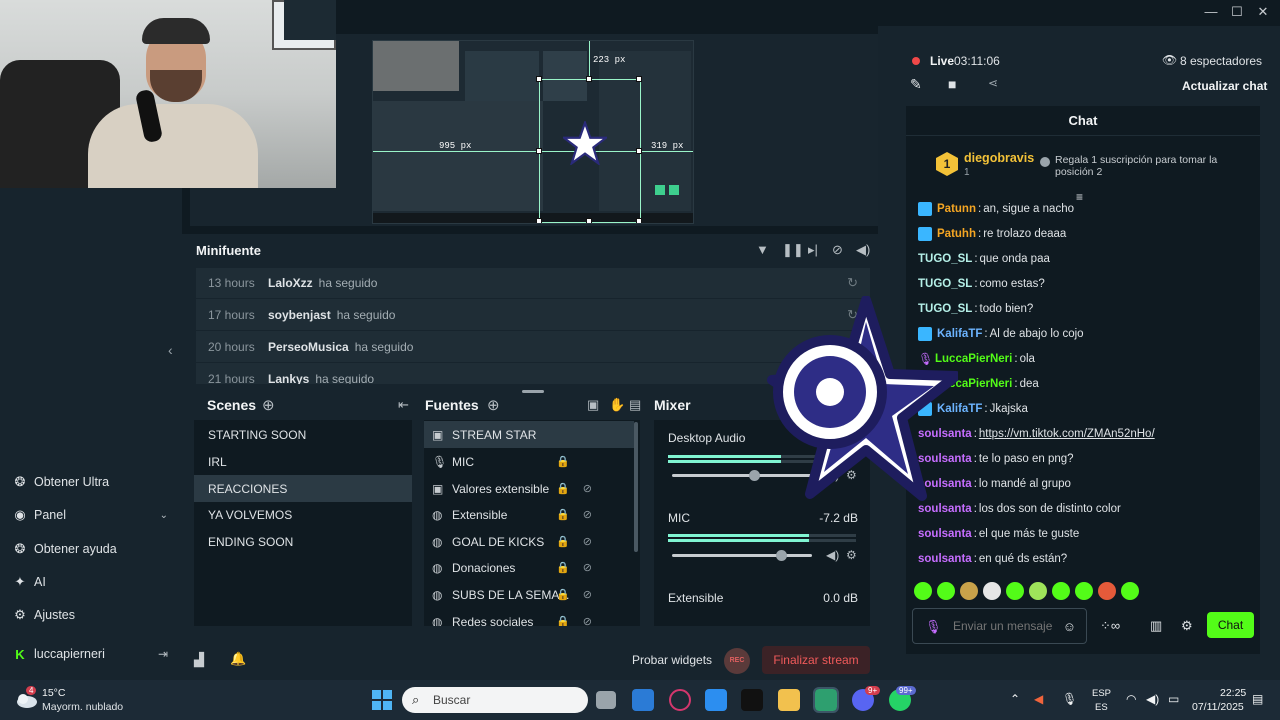 The width and height of the screenshot is (1280, 720). Describe the element at coordinates (303, 488) in the screenshot. I see `scene-item-selected: REACCIONES` at that location.